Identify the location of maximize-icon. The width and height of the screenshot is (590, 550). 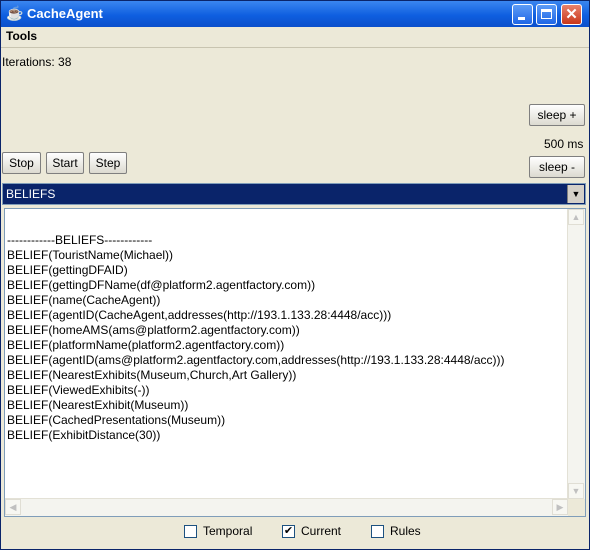
(546, 14).